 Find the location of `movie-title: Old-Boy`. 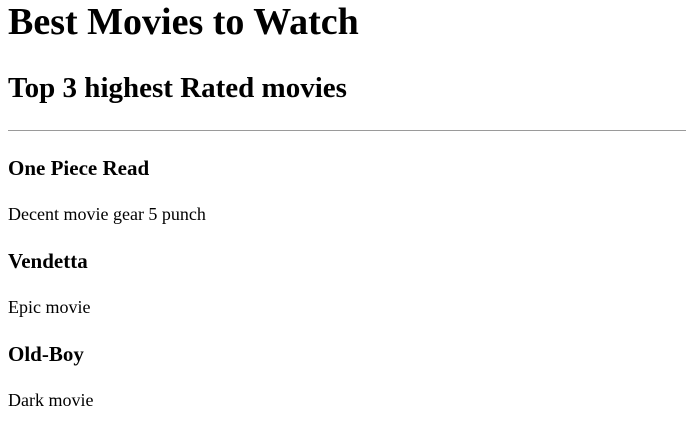

movie-title: Old-Boy is located at coordinates (46, 354).